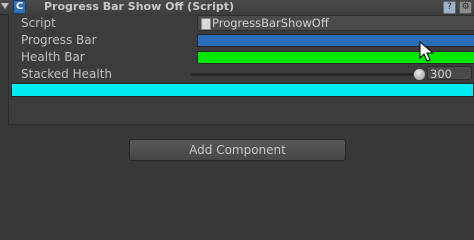 The height and width of the screenshot is (240, 474). I want to click on fold-arrow-icon, so click(5, 6).